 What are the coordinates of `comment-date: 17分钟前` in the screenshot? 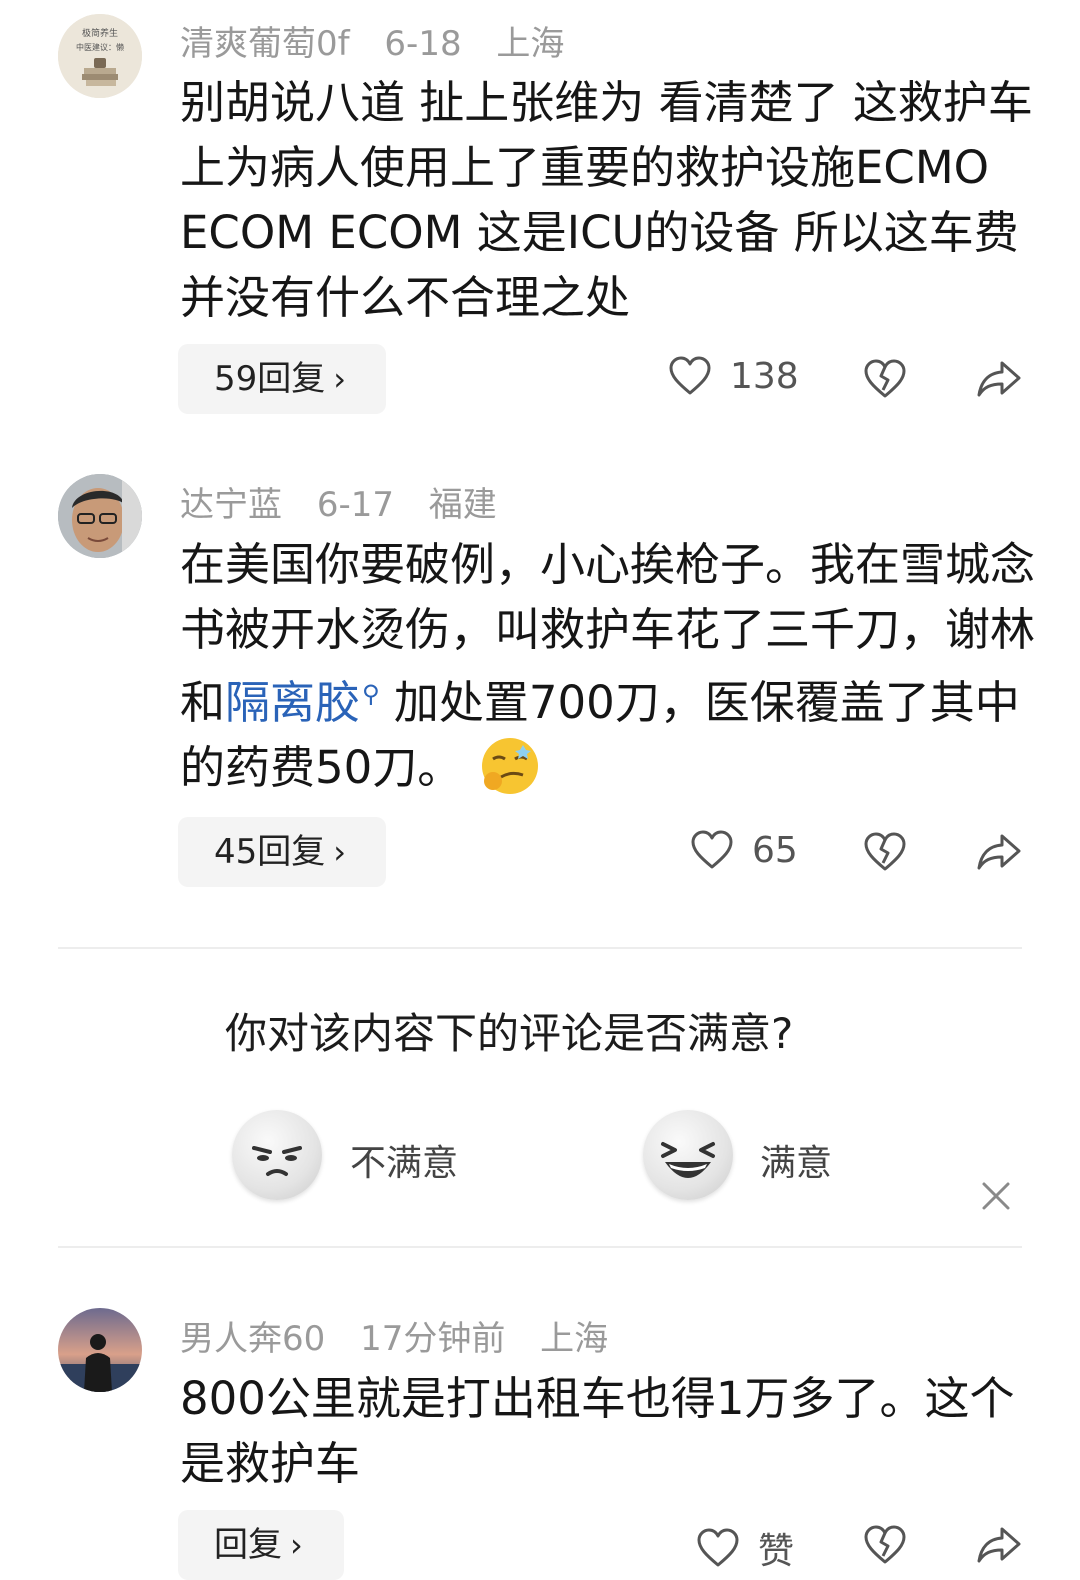 It's located at (433, 1339).